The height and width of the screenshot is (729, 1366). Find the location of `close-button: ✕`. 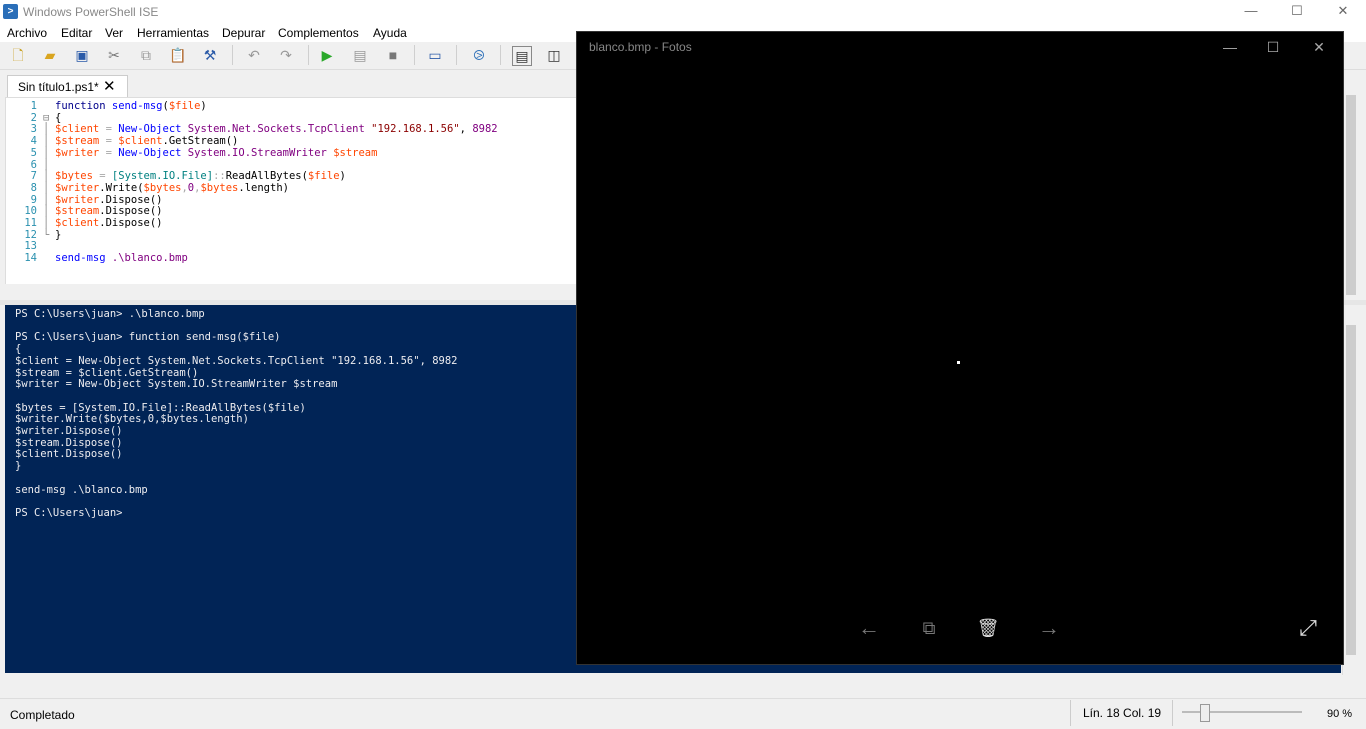

close-button: ✕ is located at coordinates (1343, 12).